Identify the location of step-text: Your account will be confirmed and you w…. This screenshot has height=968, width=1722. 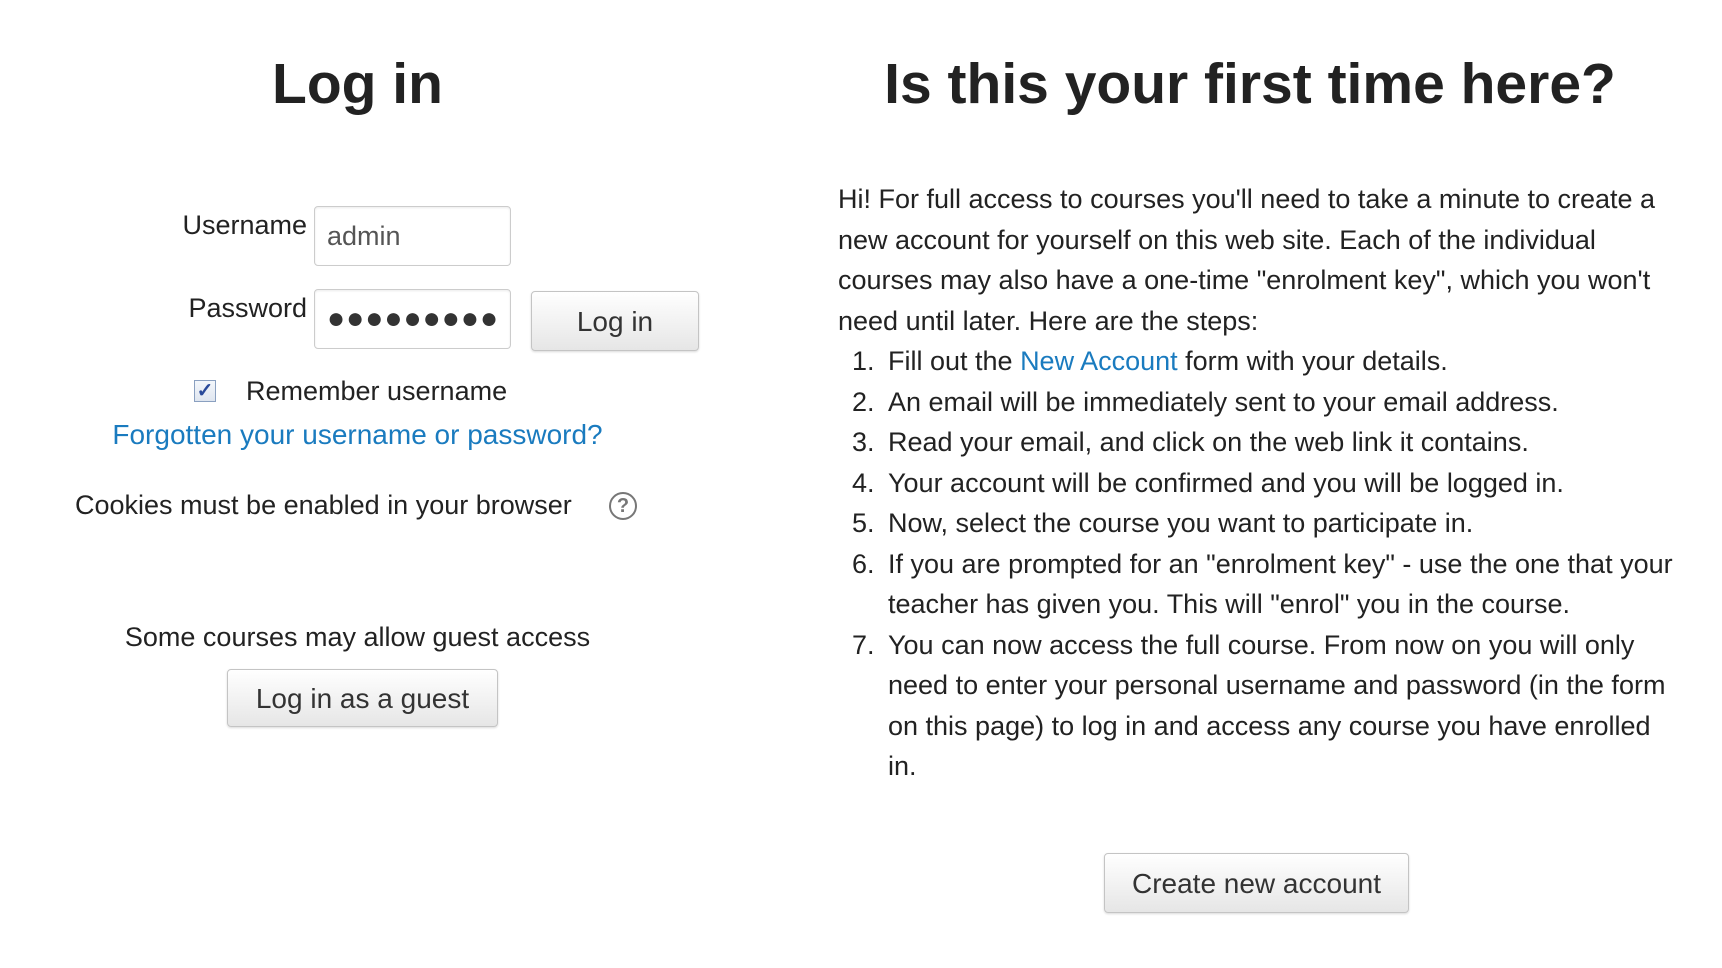
(1226, 482).